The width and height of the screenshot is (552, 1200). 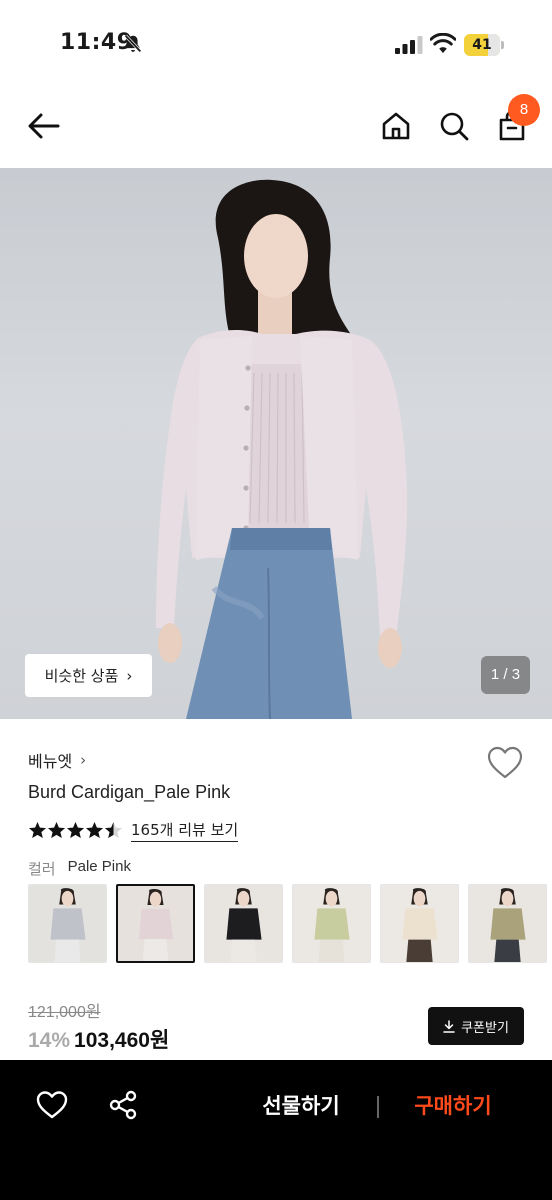 I want to click on color-thumbnails, so click(x=290, y=924).